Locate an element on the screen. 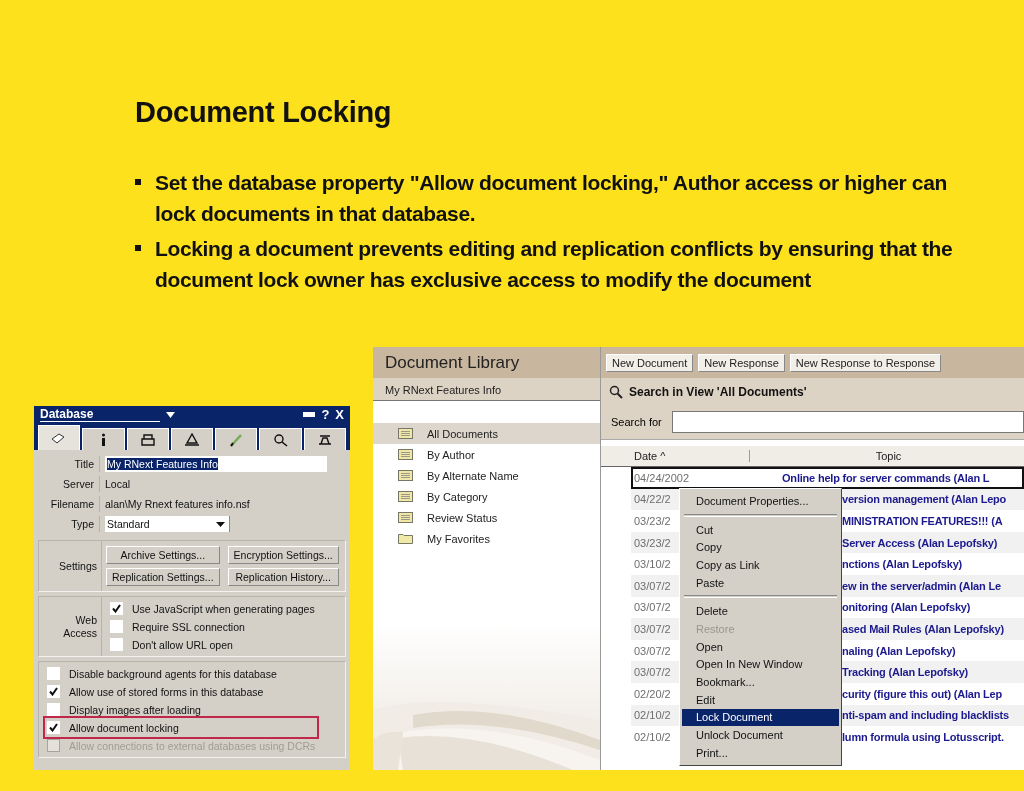 This screenshot has width=1024, height=791. topic-cell: version management (Alan Lepo is located at coordinates (924, 499).